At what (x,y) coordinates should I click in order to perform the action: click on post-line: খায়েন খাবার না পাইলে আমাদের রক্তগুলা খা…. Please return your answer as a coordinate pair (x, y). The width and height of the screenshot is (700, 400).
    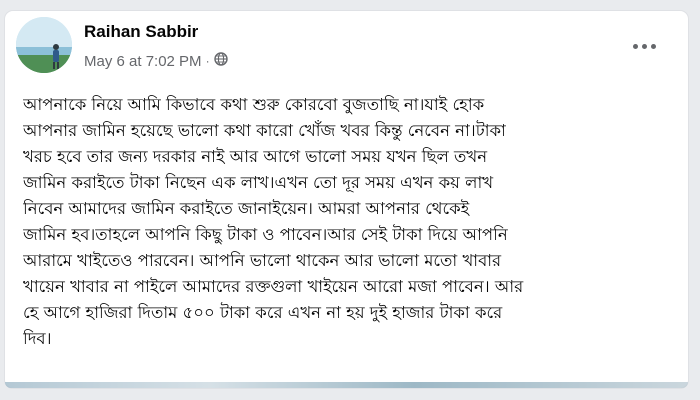
    Looking at the image, I should click on (273, 286).